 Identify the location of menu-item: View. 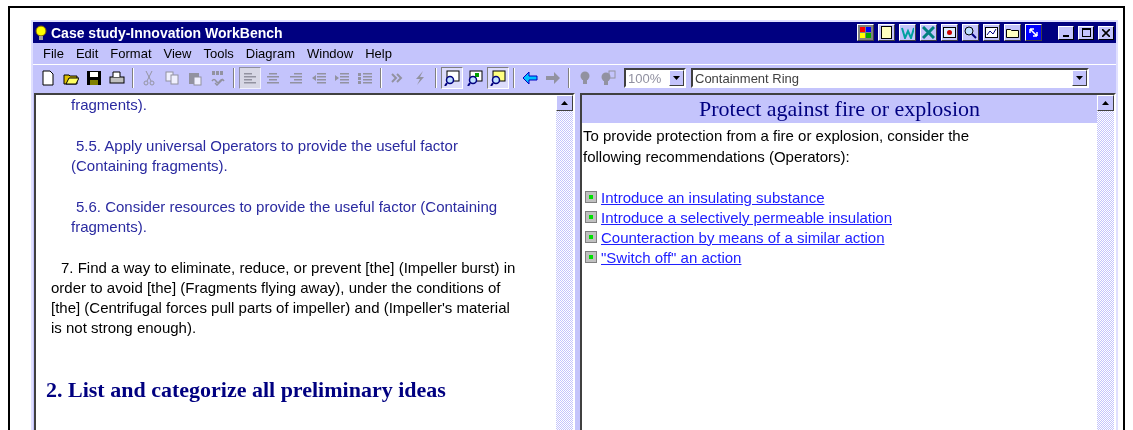
(177, 53).